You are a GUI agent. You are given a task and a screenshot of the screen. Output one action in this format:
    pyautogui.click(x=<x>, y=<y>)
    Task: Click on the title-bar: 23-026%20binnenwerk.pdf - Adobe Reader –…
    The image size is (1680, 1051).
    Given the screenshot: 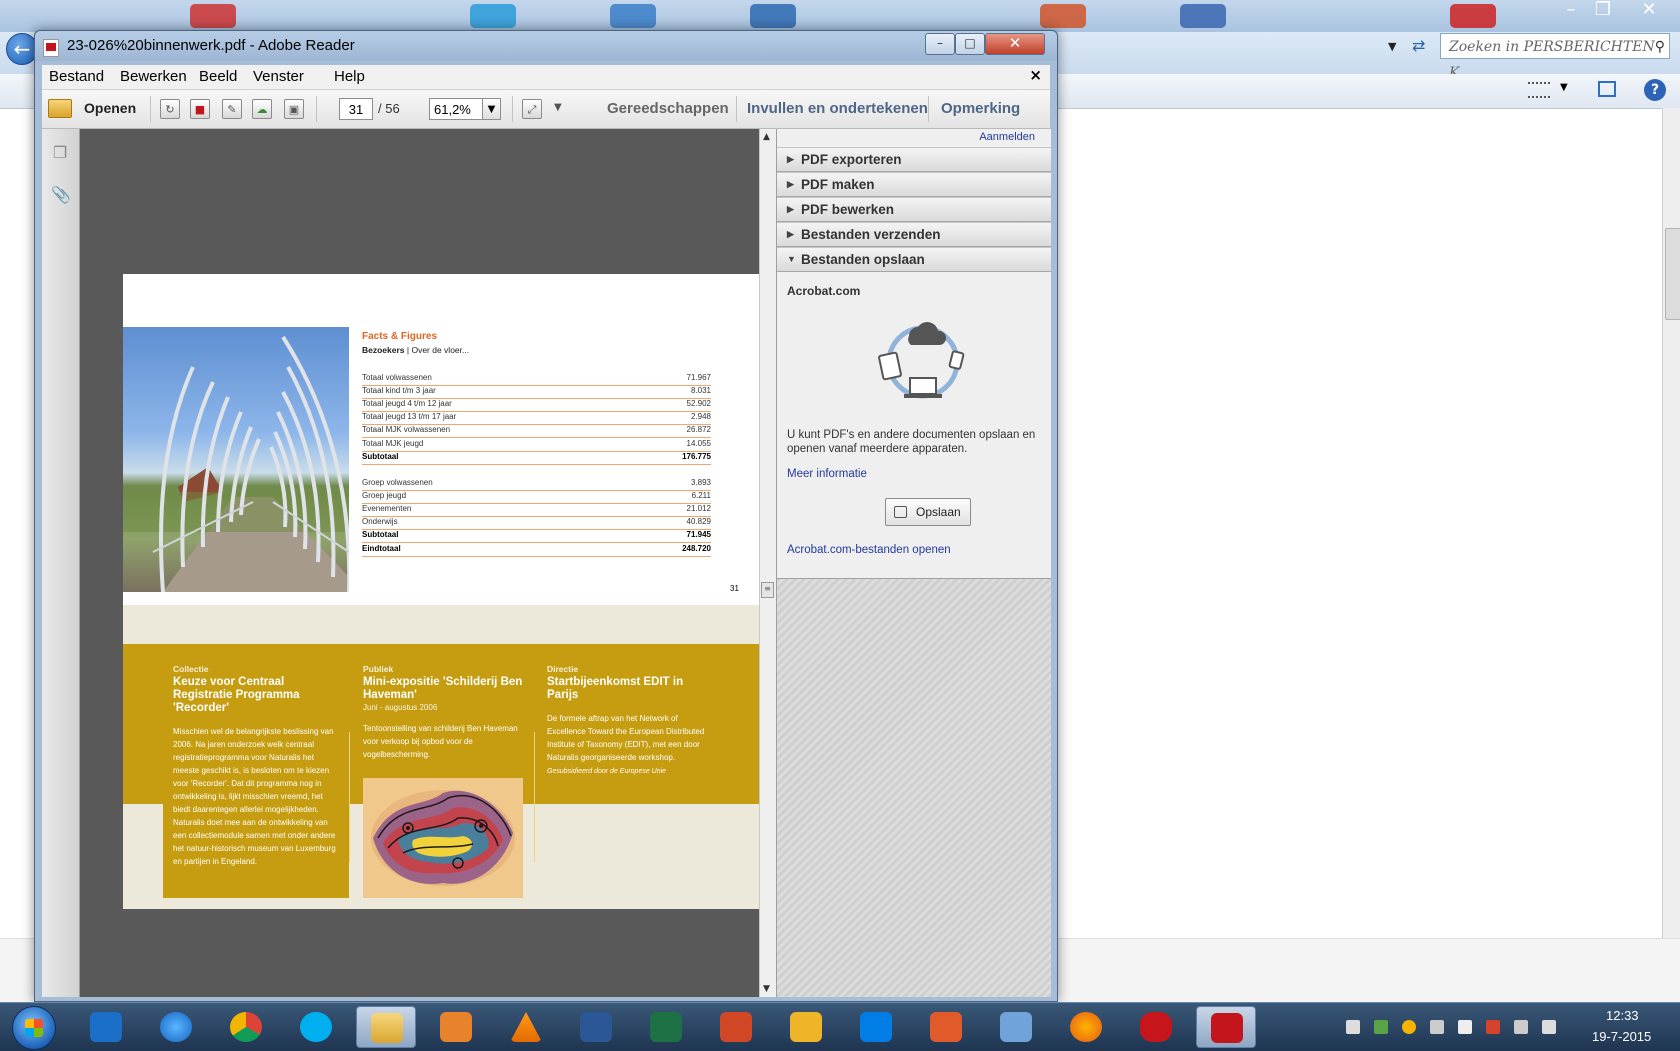 What is the action you would take?
    pyautogui.click(x=546, y=46)
    